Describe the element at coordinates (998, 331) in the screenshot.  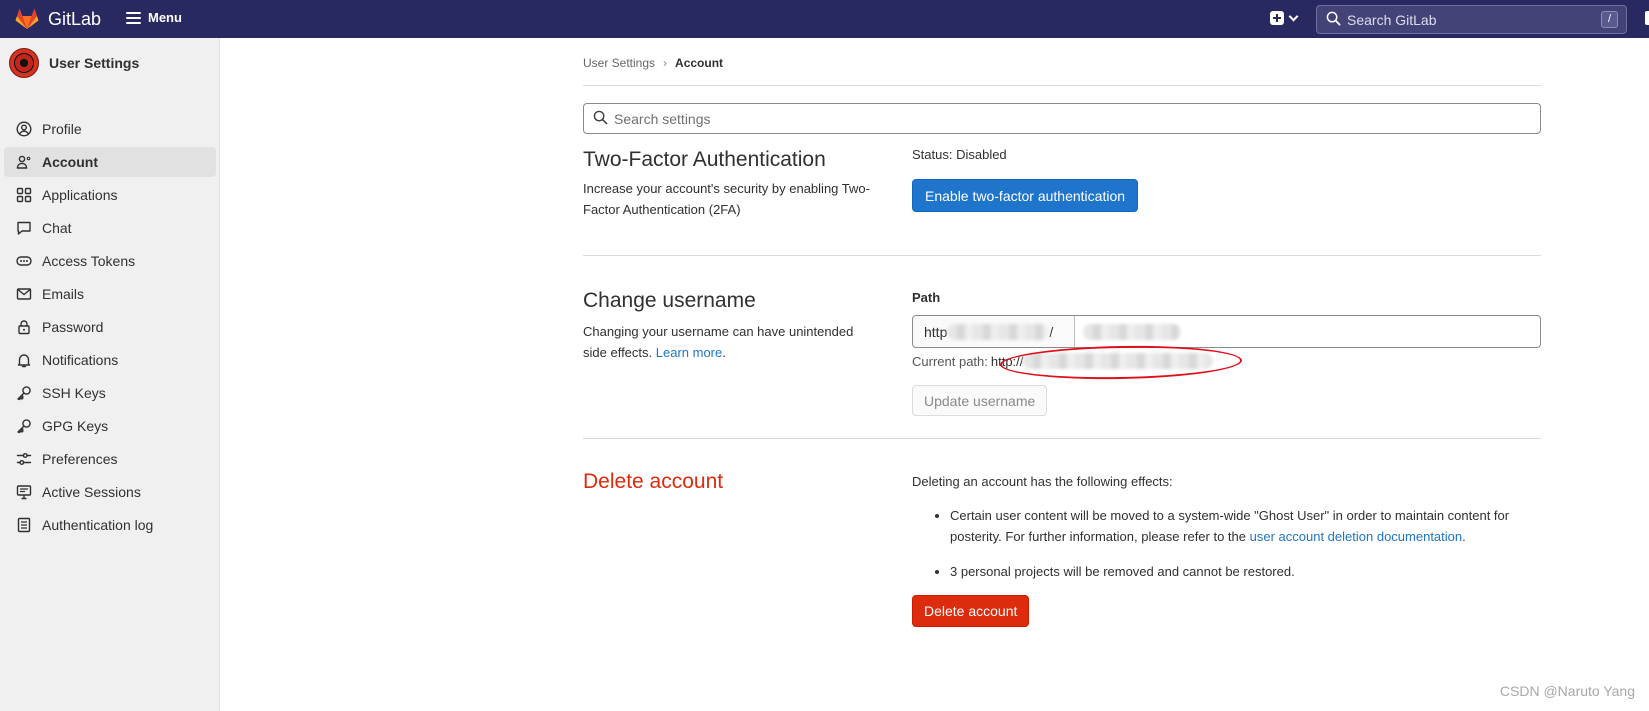
I see `redacted-host` at that location.